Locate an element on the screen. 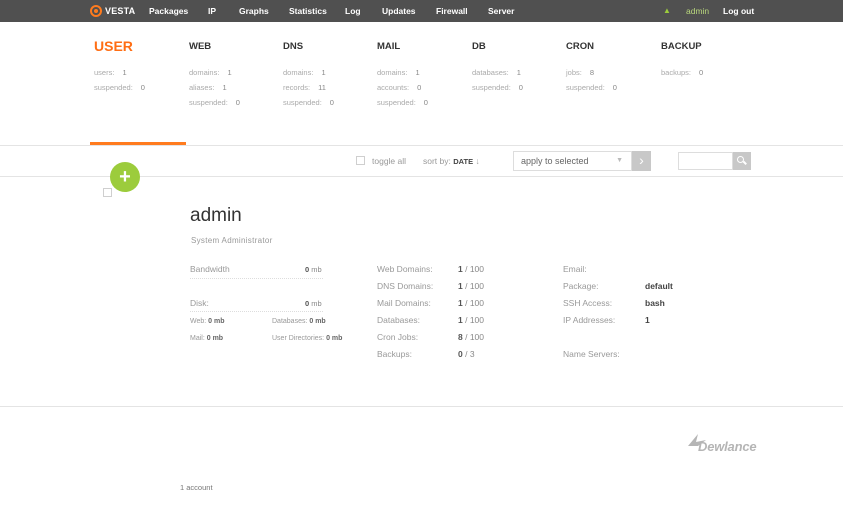 This screenshot has width=843, height=511. plus-icon: + is located at coordinates (125, 177).